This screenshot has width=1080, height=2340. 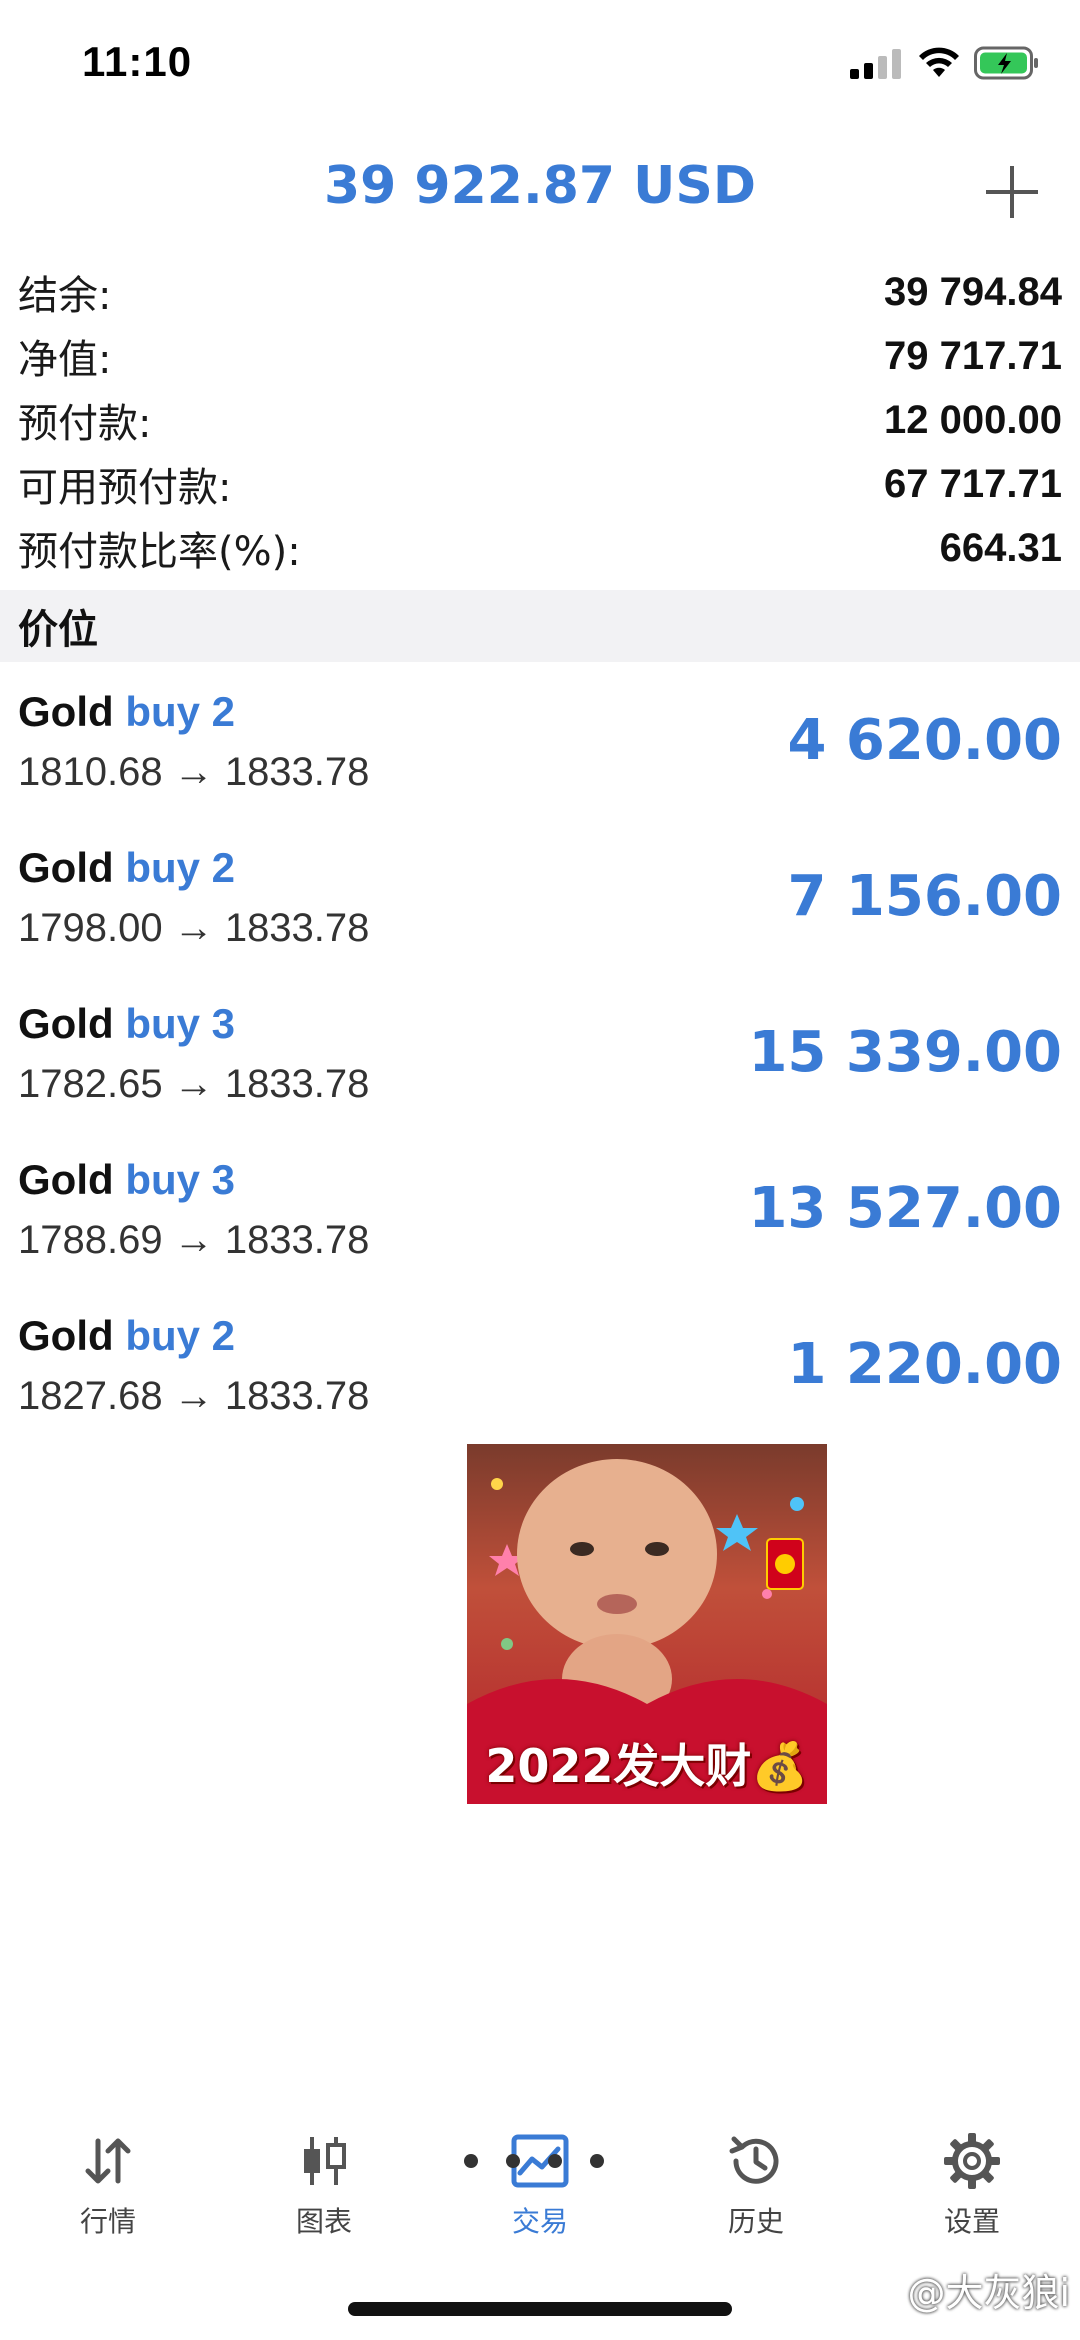 I want to click on positions-section-header: 价位, so click(x=540, y=626).